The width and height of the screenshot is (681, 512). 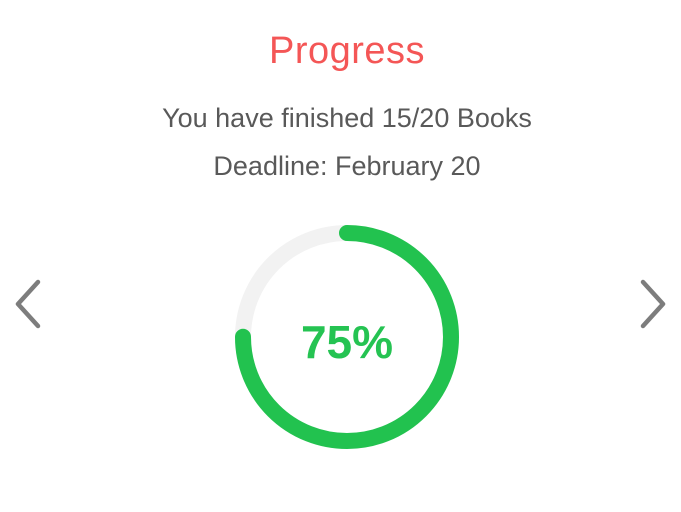 I want to click on deadline-text: Deadline: February 20, so click(x=347, y=166).